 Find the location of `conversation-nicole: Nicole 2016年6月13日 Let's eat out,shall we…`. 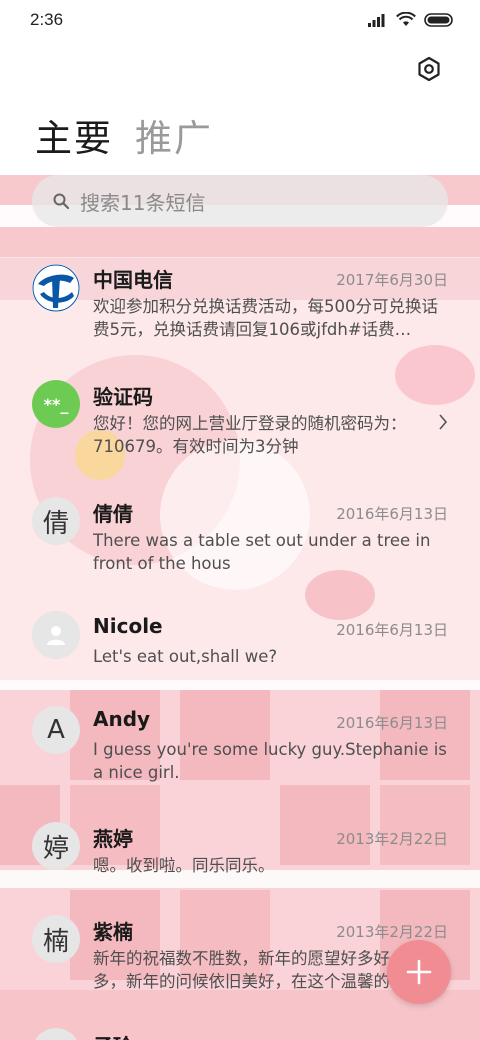

conversation-nicole: Nicole 2016年6月13日 Let's eat out,shall we… is located at coordinates (240, 643).